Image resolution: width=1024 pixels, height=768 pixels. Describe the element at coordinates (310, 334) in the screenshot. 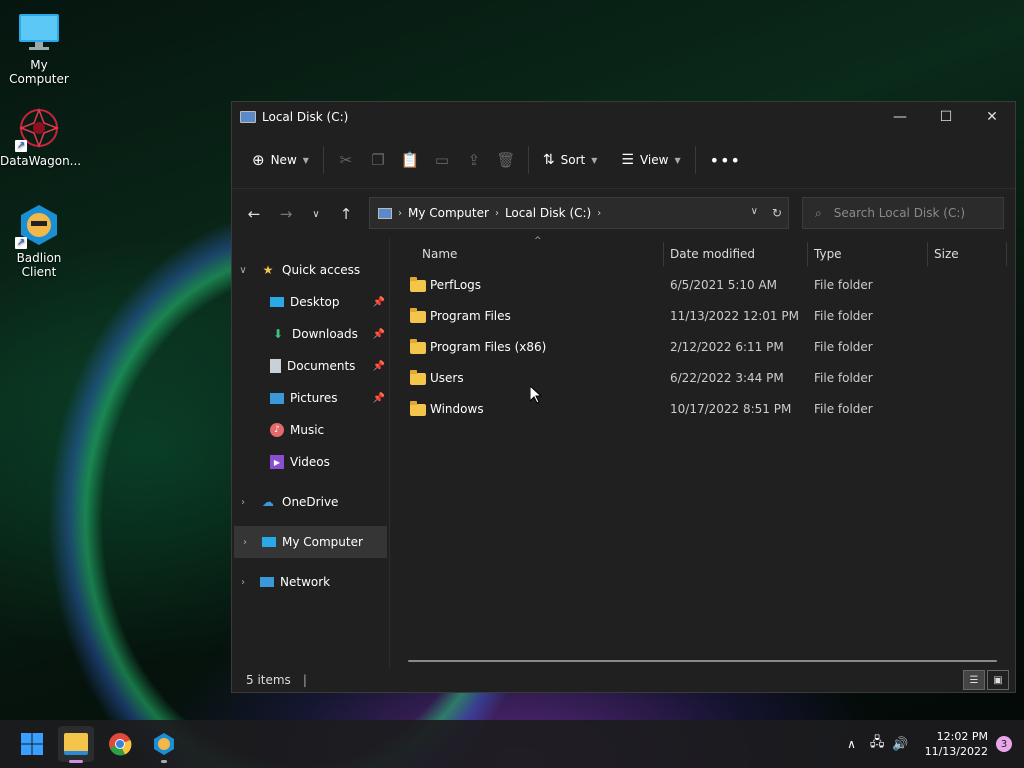

I see `sidebar-item-downloads: ⬇ Downloads 📌` at that location.